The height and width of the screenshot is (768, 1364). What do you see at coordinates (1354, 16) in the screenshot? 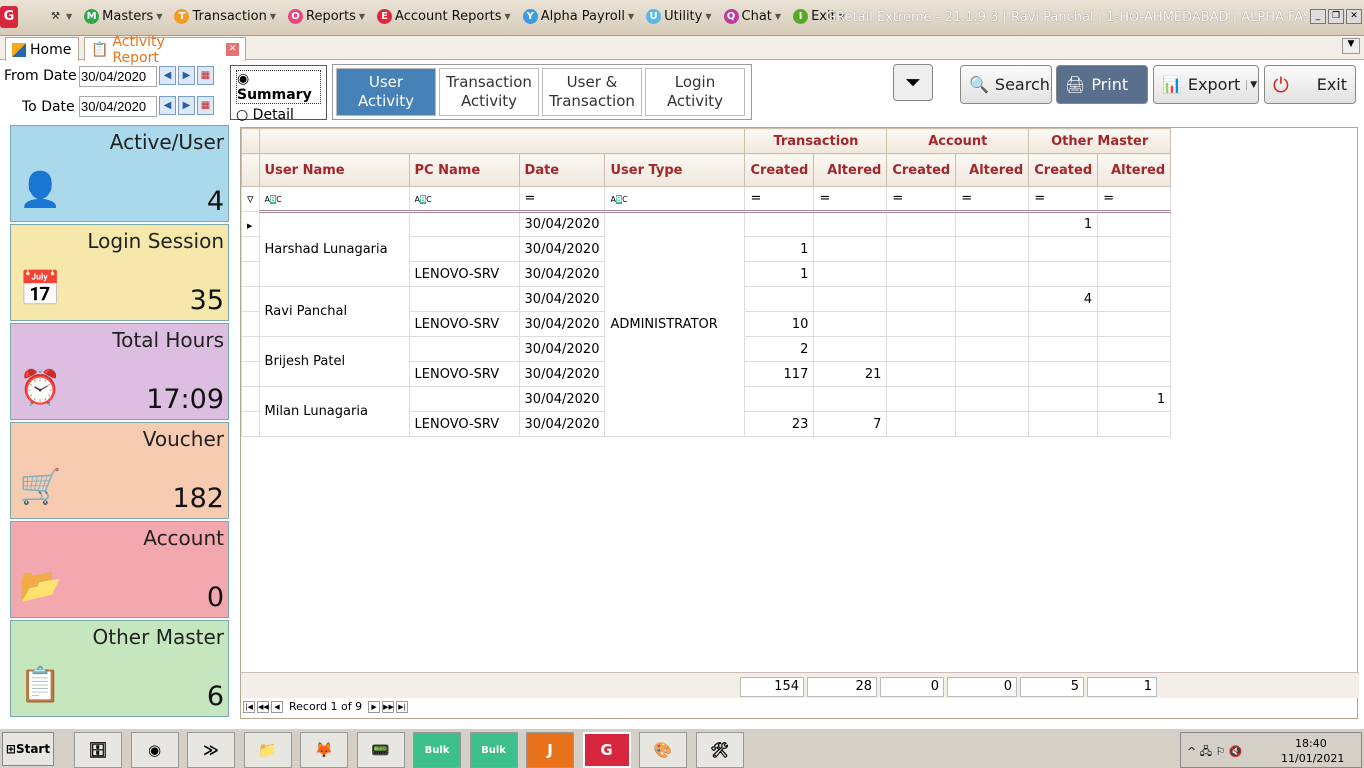
I see `close-button: ✕` at bounding box center [1354, 16].